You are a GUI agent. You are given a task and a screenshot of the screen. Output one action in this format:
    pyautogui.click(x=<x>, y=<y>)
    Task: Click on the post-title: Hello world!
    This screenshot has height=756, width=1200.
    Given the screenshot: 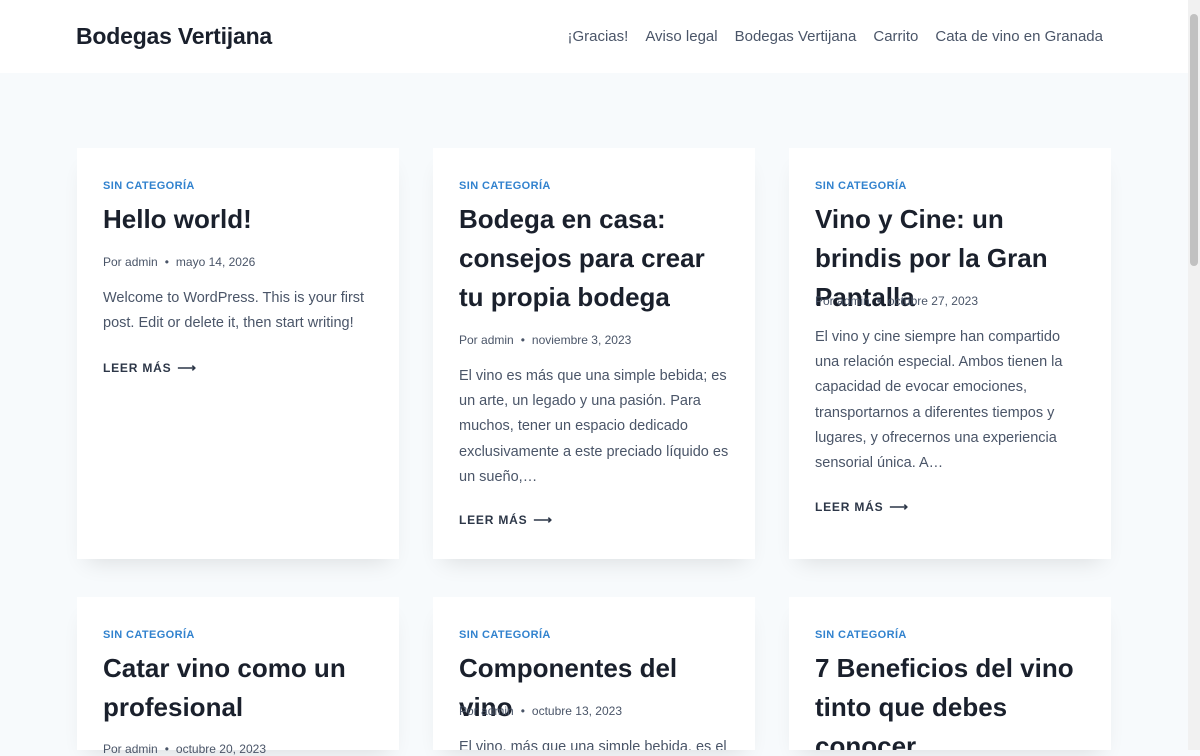 What is the action you would take?
    pyautogui.click(x=239, y=219)
    